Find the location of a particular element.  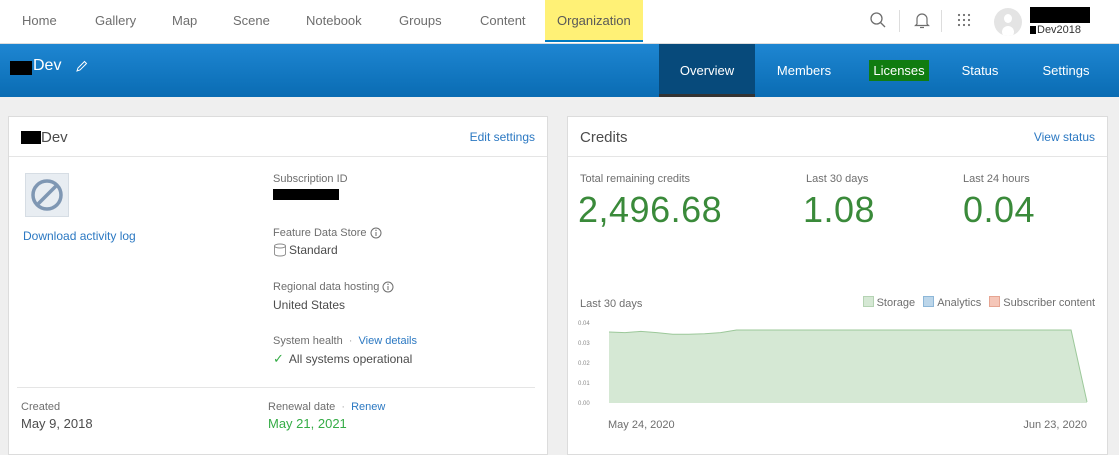

last-24-hours-value: 0.04 is located at coordinates (999, 209).